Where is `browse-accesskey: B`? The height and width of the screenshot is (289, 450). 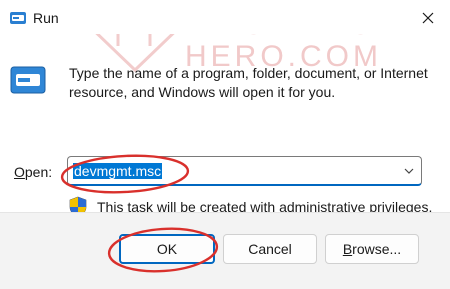 browse-accesskey: B is located at coordinates (347, 249).